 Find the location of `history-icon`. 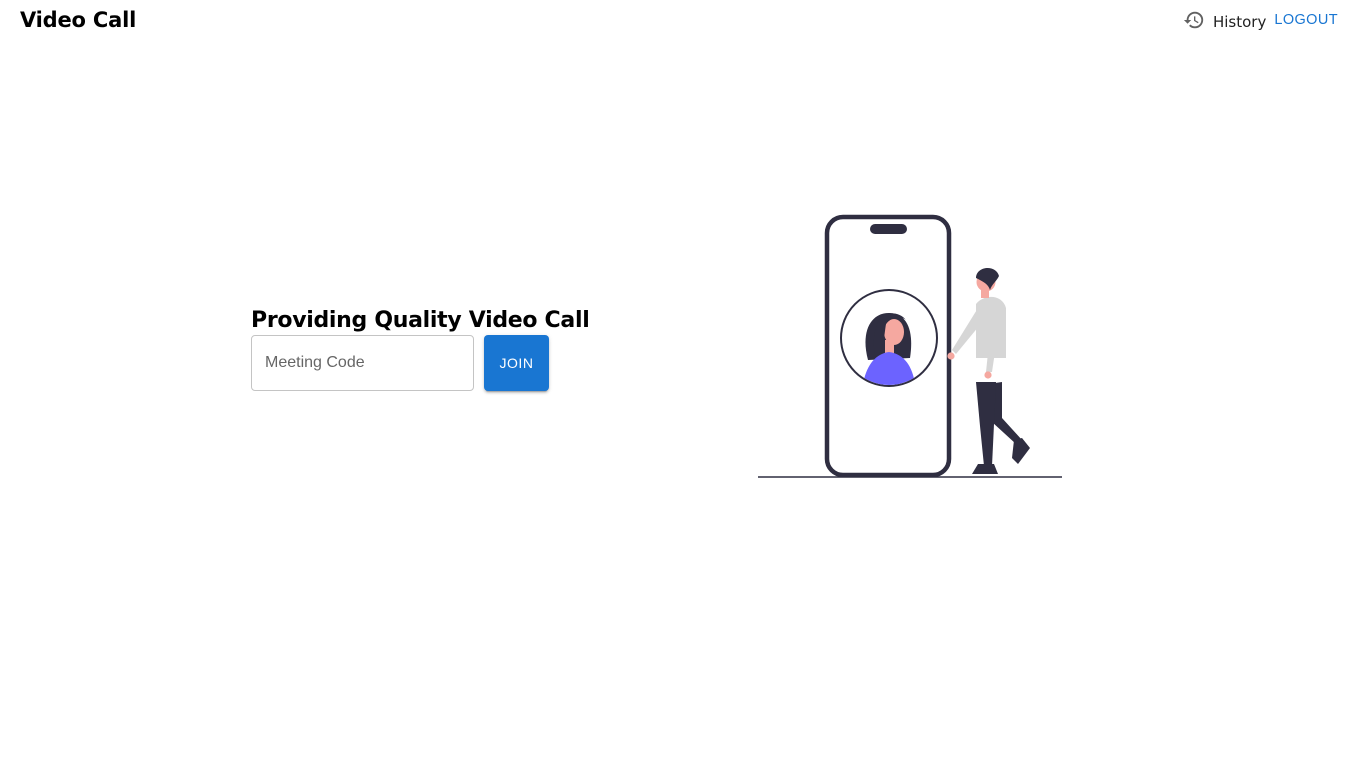

history-icon is located at coordinates (1194, 20).